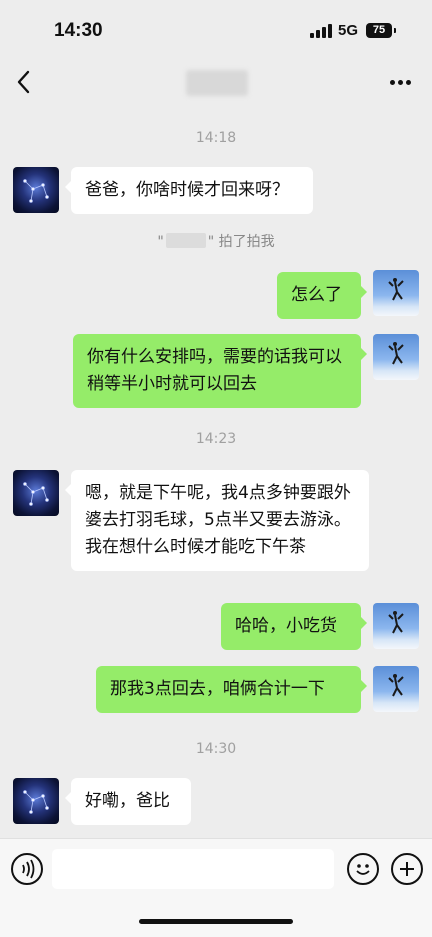  I want to click on message-input, so click(193, 869).